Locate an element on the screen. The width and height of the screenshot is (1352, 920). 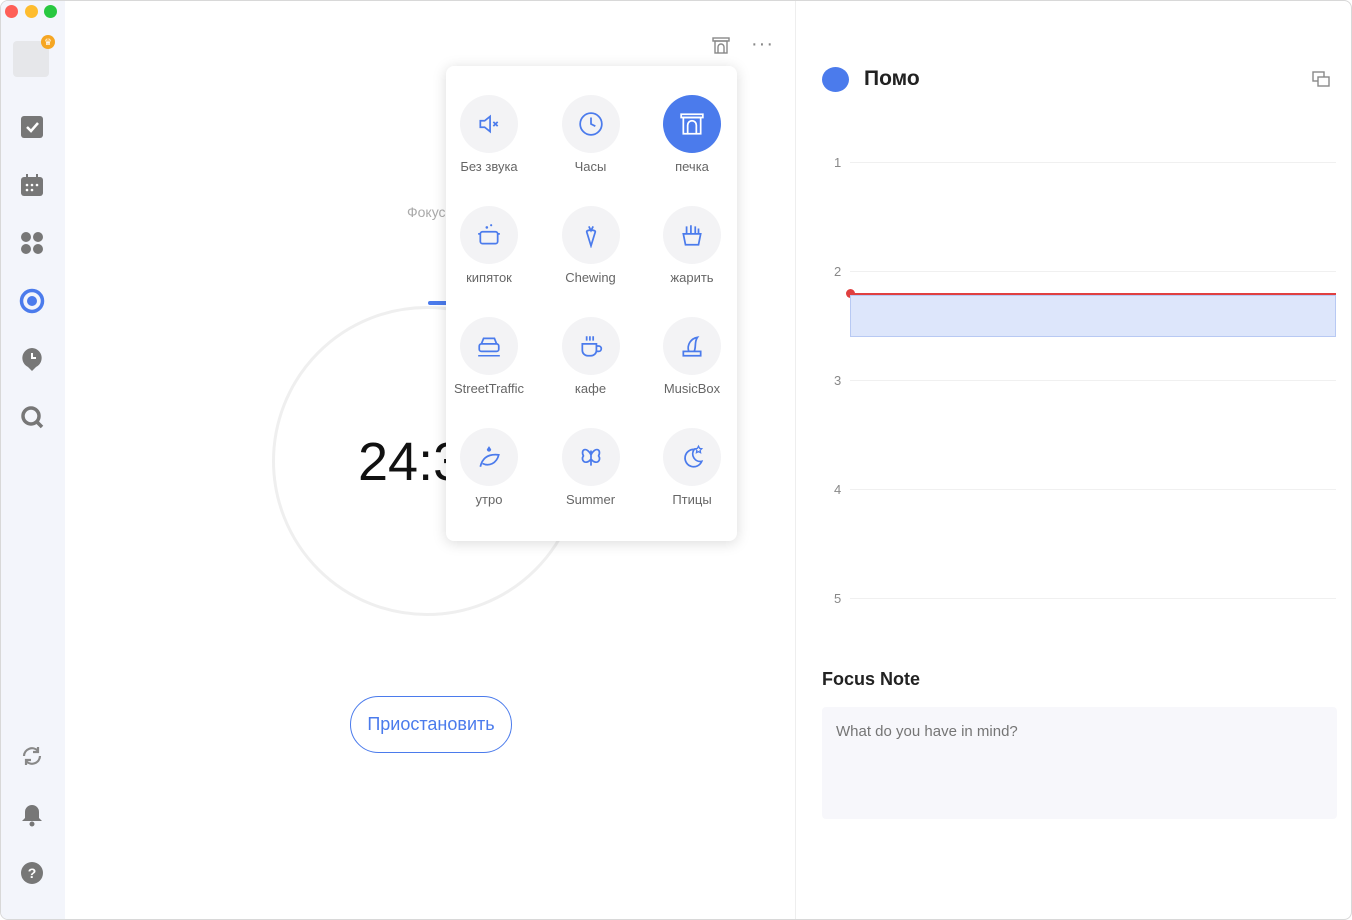
sound-option-label: StreetTraffic is located at coordinates (489, 388).